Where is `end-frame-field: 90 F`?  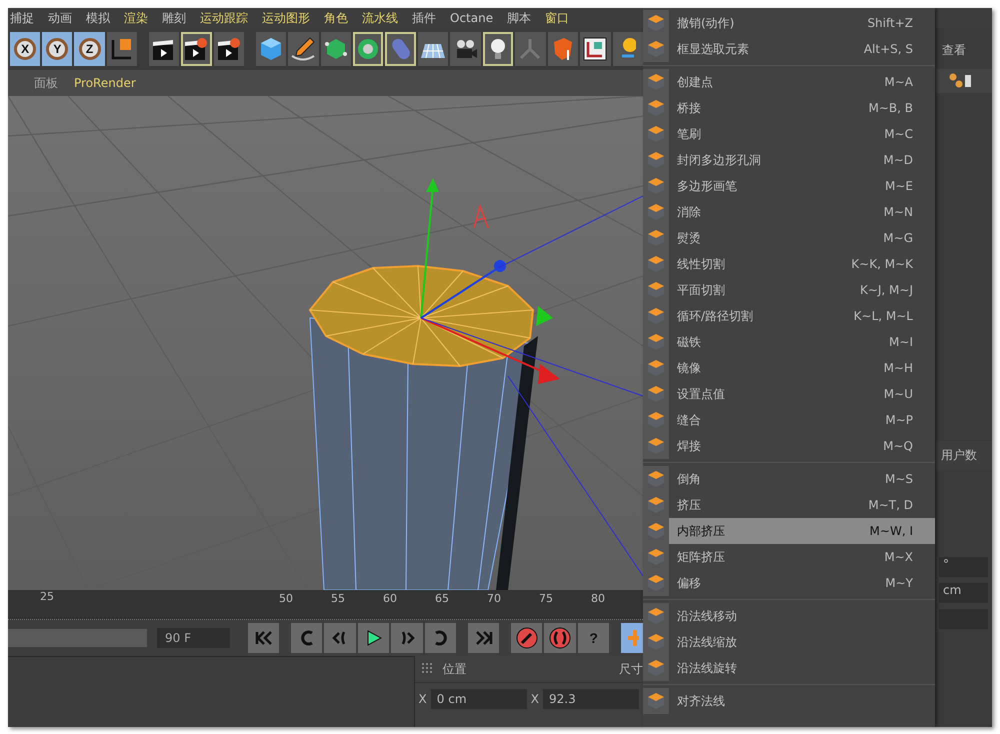
end-frame-field: 90 F is located at coordinates (193, 638).